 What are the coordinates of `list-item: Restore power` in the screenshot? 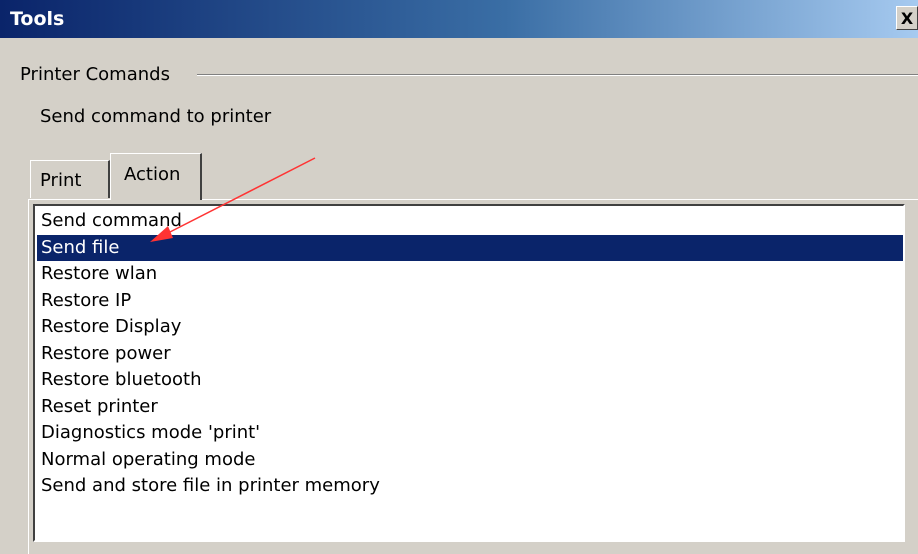 It's located at (470, 354).